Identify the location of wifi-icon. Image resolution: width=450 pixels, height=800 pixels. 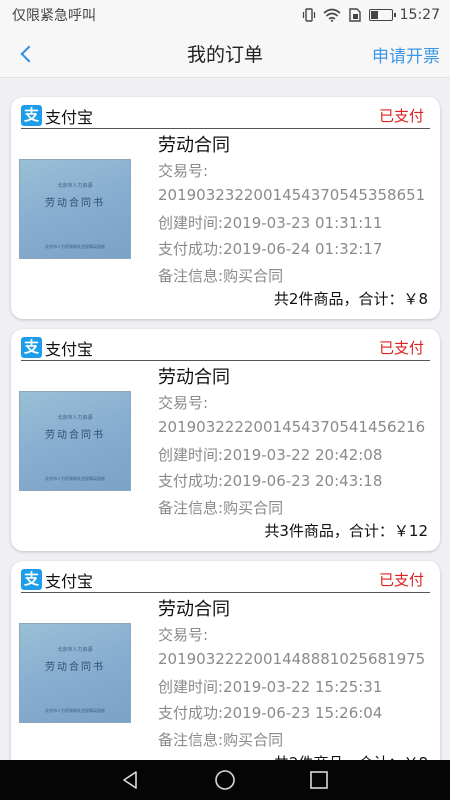
(332, 15).